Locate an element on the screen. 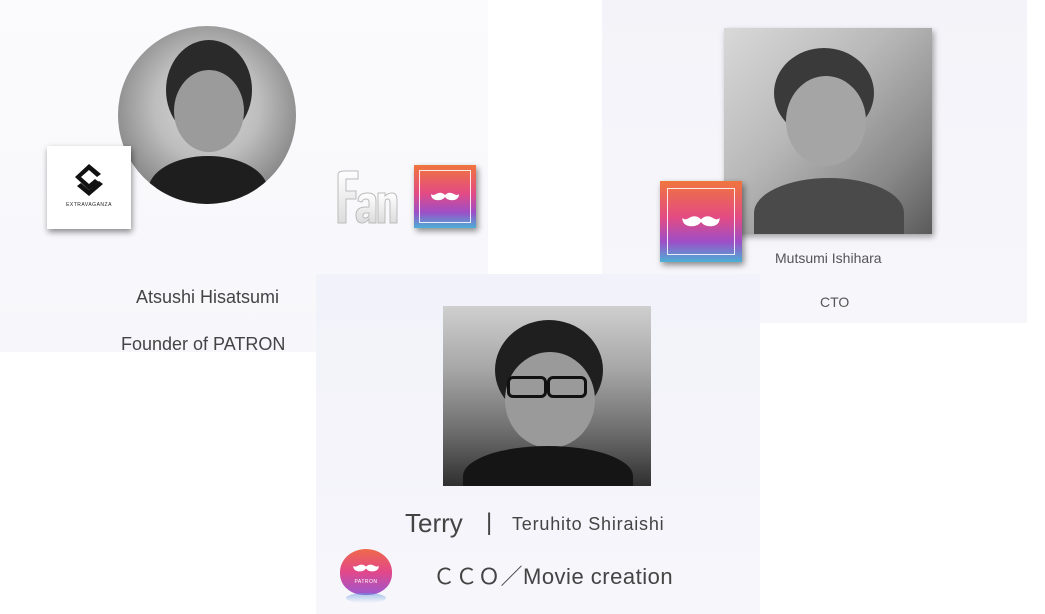 This screenshot has height=614, width=1045. patron-round-logo-text: PATRON is located at coordinates (366, 582).